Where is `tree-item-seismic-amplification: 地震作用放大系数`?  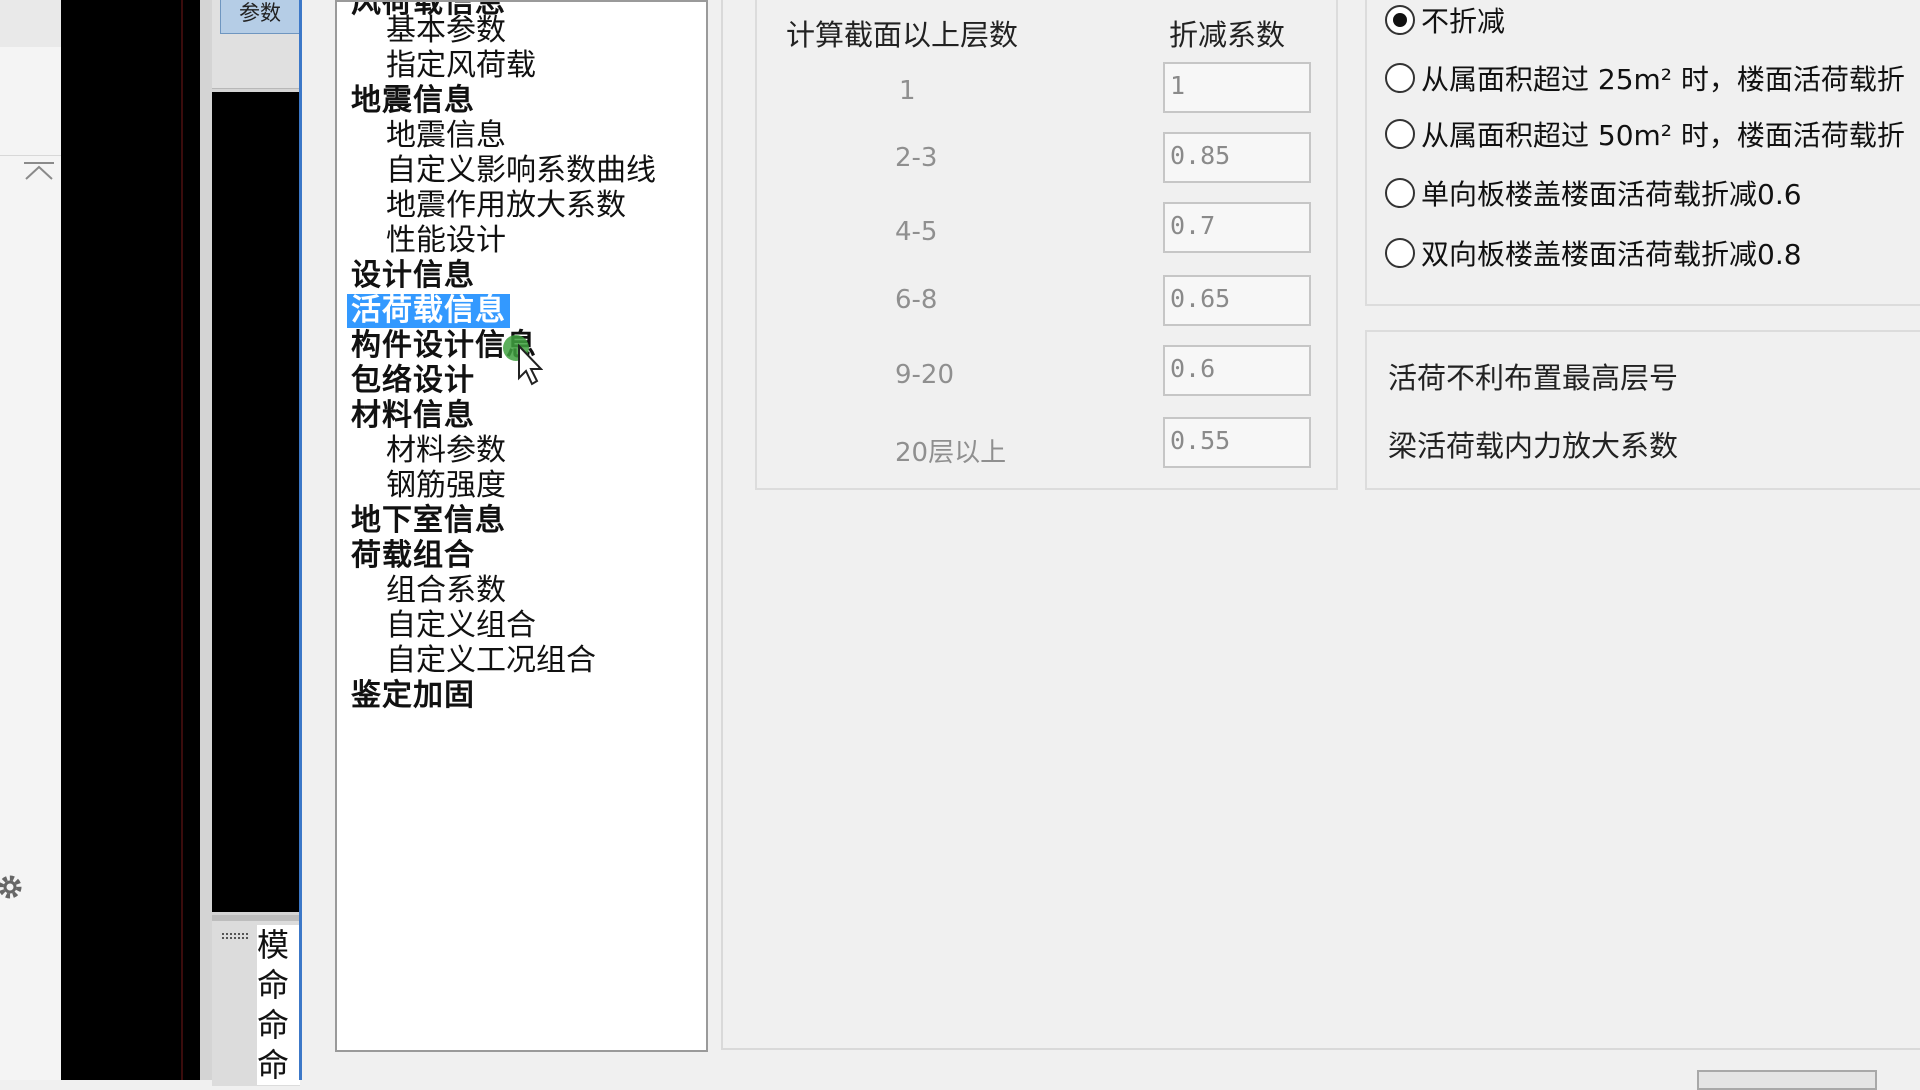
tree-item-seismic-amplification: 地震作用放大系数 is located at coordinates (506, 206).